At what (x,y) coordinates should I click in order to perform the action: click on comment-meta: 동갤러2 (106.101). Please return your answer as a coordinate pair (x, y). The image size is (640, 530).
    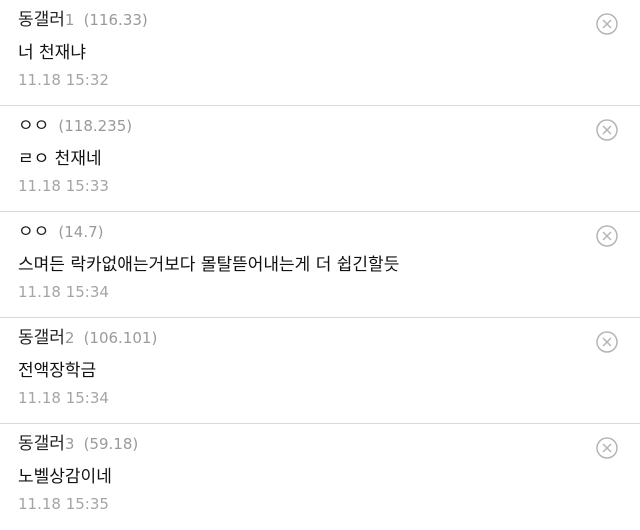
    Looking at the image, I should click on (87, 338).